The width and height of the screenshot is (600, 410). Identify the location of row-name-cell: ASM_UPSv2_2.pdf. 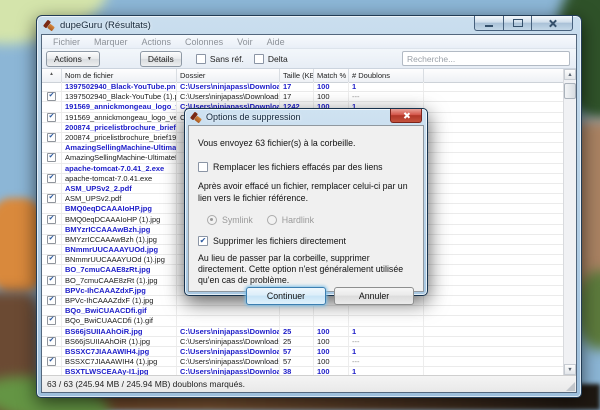
(119, 188).